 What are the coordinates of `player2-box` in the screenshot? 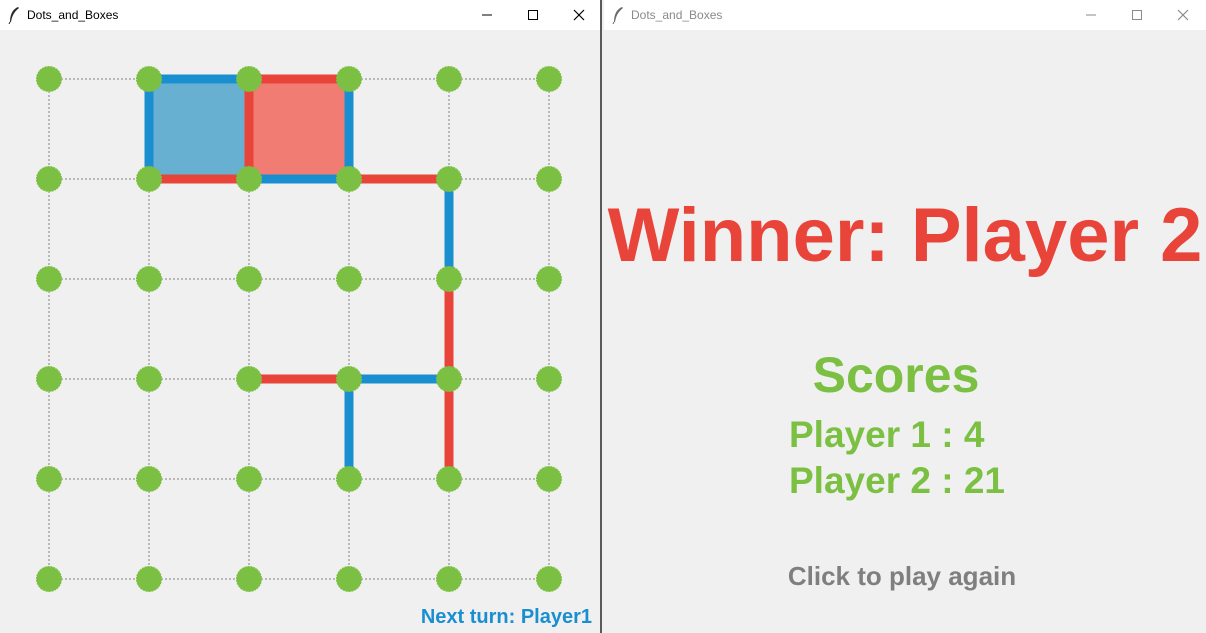 It's located at (299, 129).